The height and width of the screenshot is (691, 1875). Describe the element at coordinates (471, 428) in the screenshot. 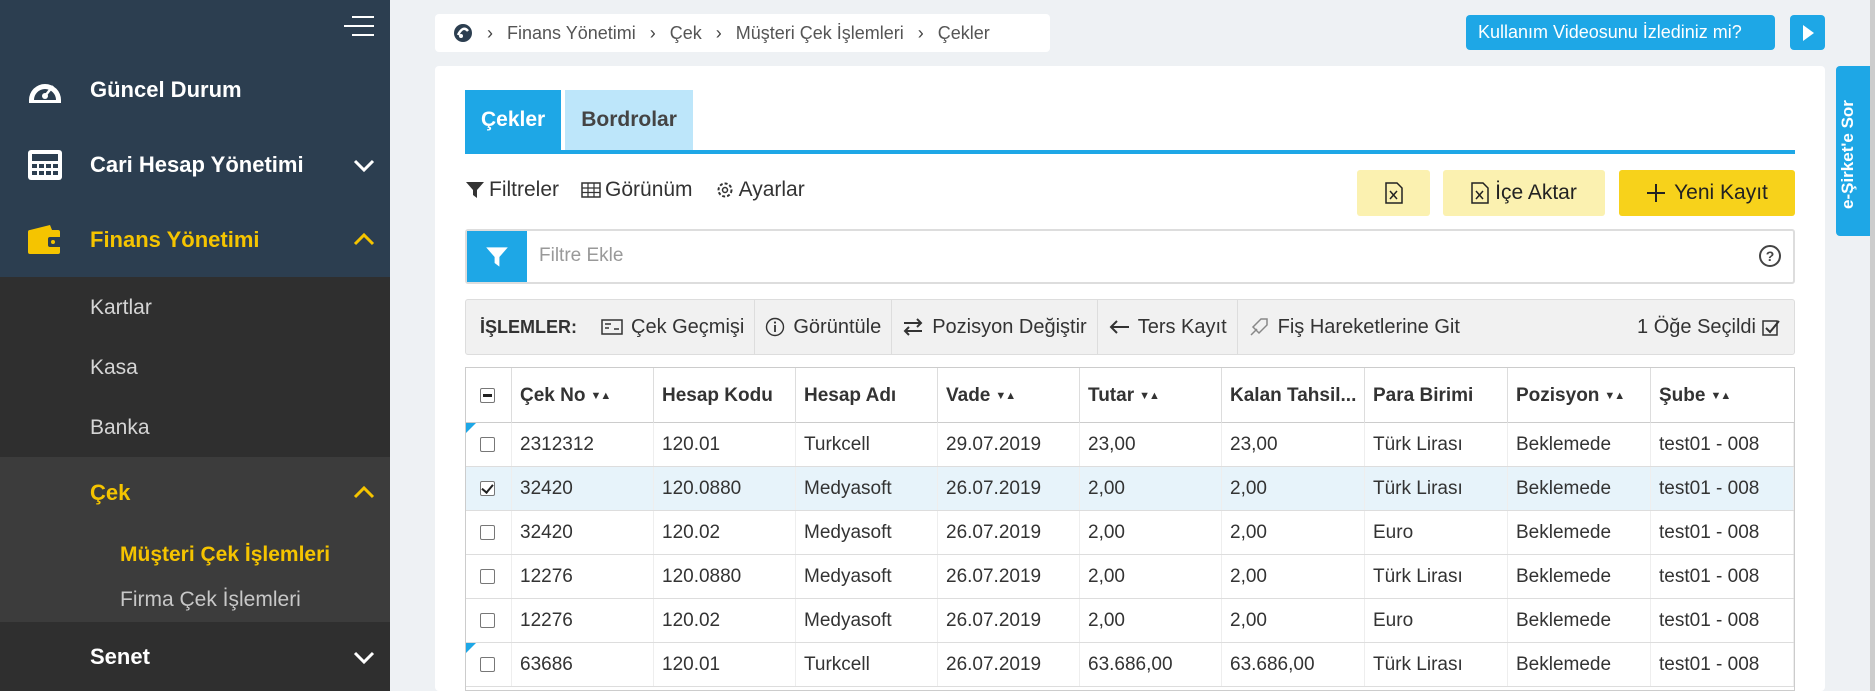

I see `row-flag-marker` at that location.